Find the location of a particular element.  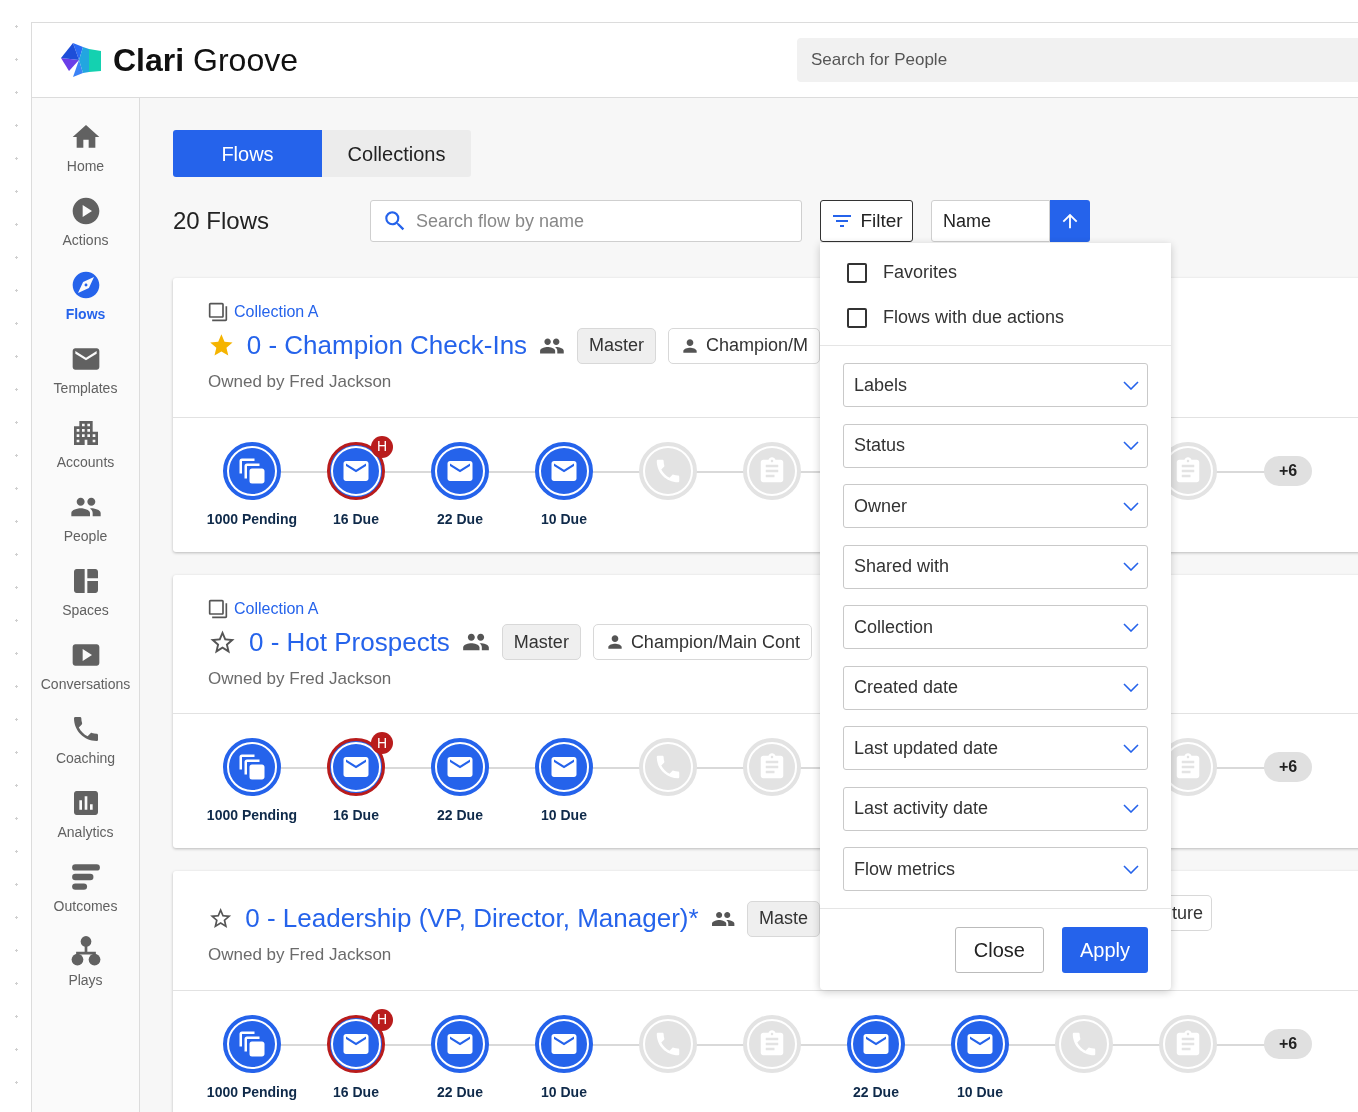

checkbox-option: Favorites is located at coordinates (1009, 272).